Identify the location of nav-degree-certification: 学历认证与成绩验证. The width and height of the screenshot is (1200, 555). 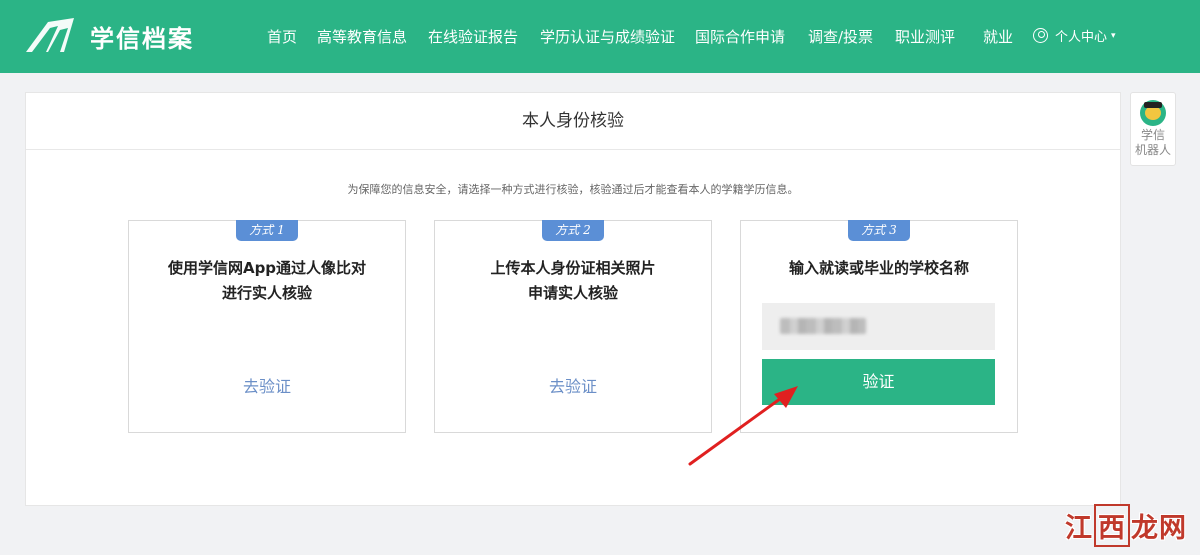
(607, 36).